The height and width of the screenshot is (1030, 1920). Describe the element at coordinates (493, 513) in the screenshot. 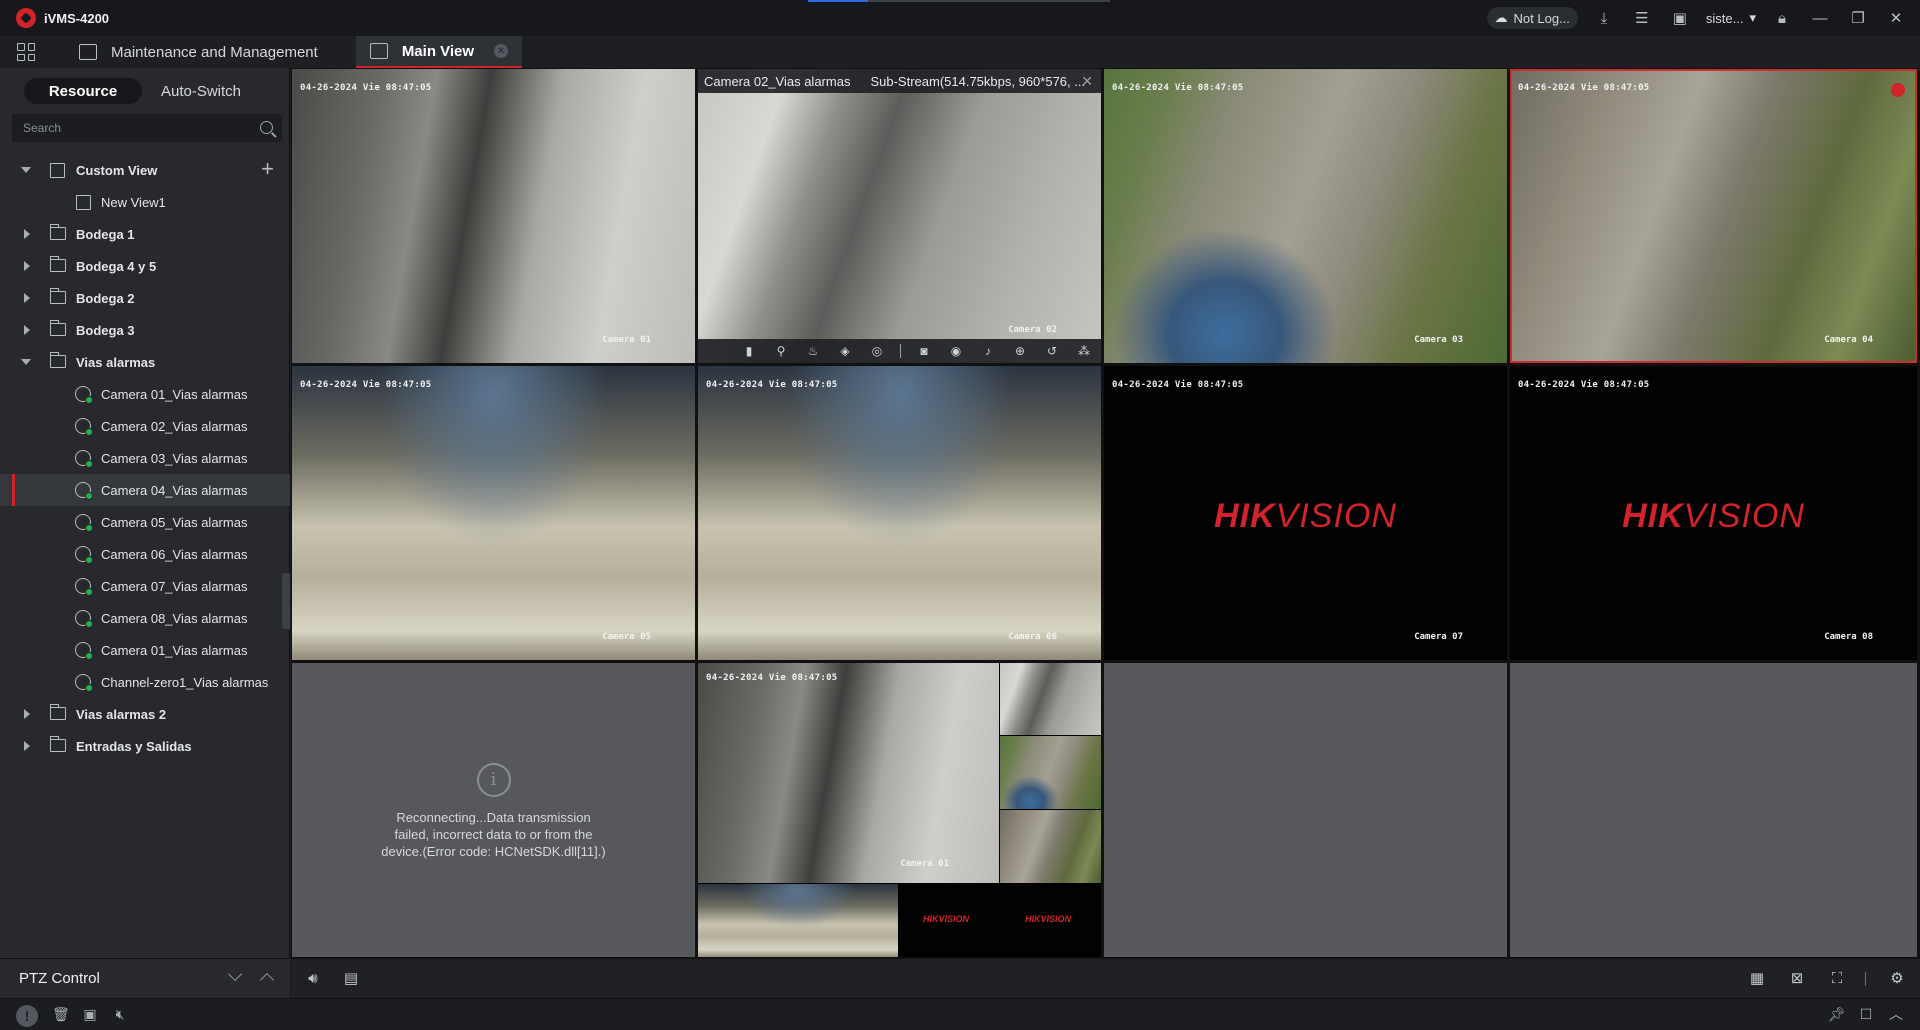

I see `video-tile-camera-05: 04-26-2024 Vie 08:47:05 Camera 05` at that location.